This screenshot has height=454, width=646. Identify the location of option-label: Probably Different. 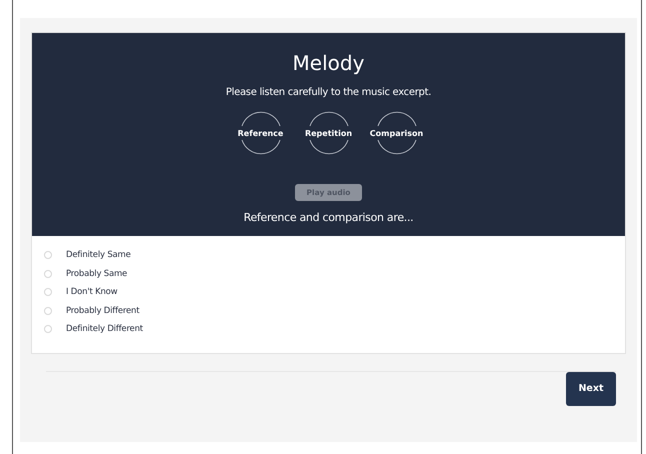
(103, 311).